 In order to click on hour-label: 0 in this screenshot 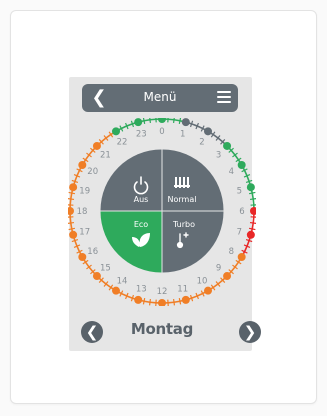, I will do `click(161, 132)`.